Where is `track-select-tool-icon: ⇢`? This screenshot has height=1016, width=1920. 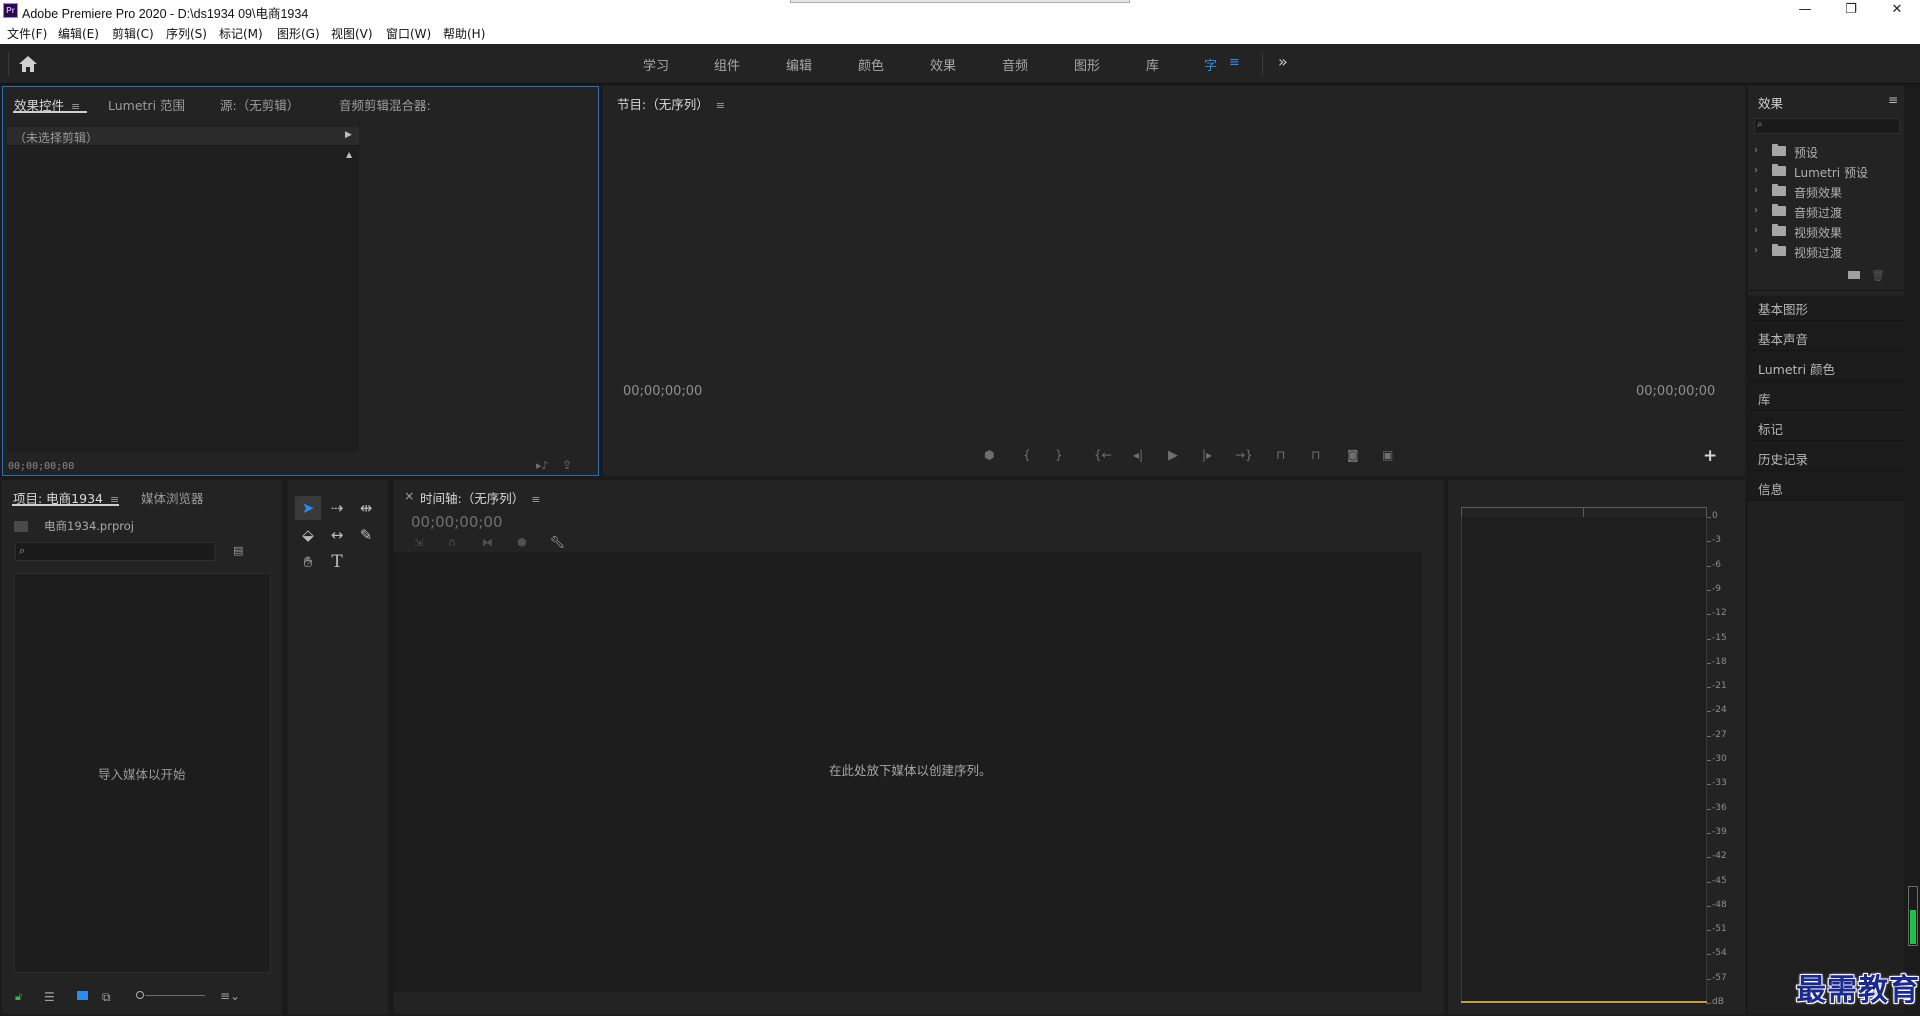
track-select-tool-icon: ⇢ is located at coordinates (337, 508).